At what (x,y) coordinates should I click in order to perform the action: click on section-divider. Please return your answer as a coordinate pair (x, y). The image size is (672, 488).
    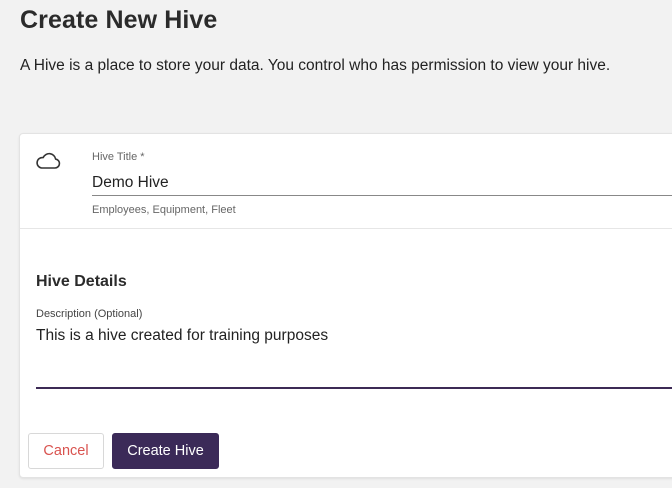
    Looking at the image, I should click on (346, 228).